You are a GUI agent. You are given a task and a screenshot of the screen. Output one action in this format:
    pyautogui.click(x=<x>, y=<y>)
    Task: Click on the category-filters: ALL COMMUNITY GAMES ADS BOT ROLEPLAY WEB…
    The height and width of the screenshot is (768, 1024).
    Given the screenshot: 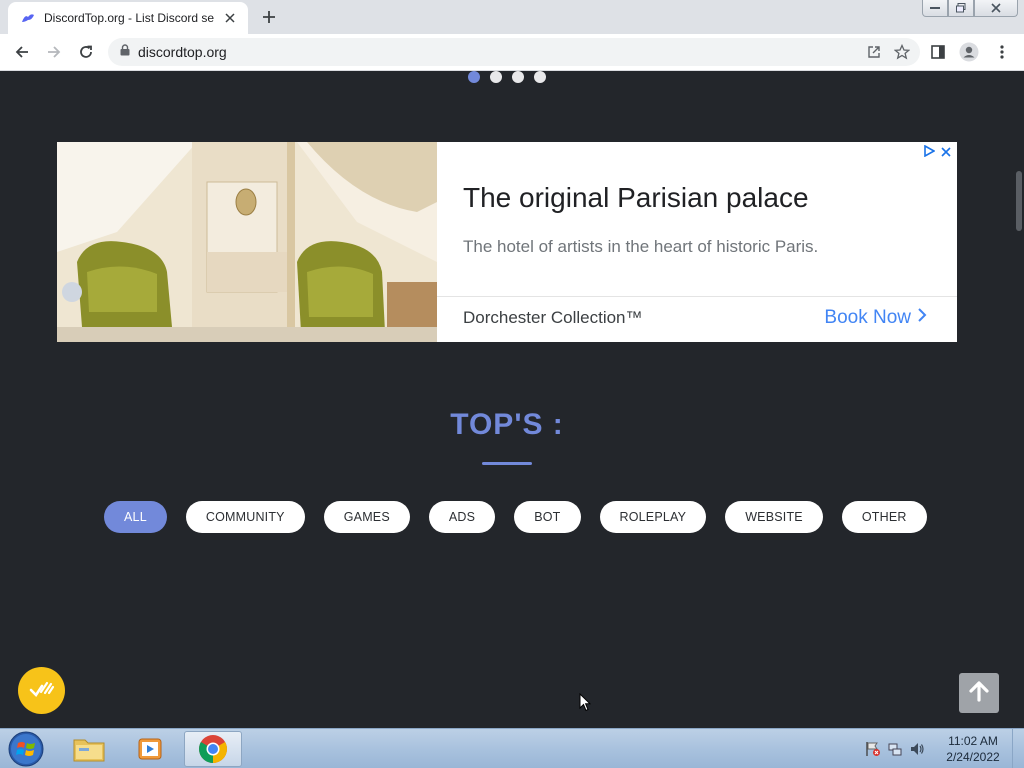 What is the action you would take?
    pyautogui.click(x=515, y=517)
    